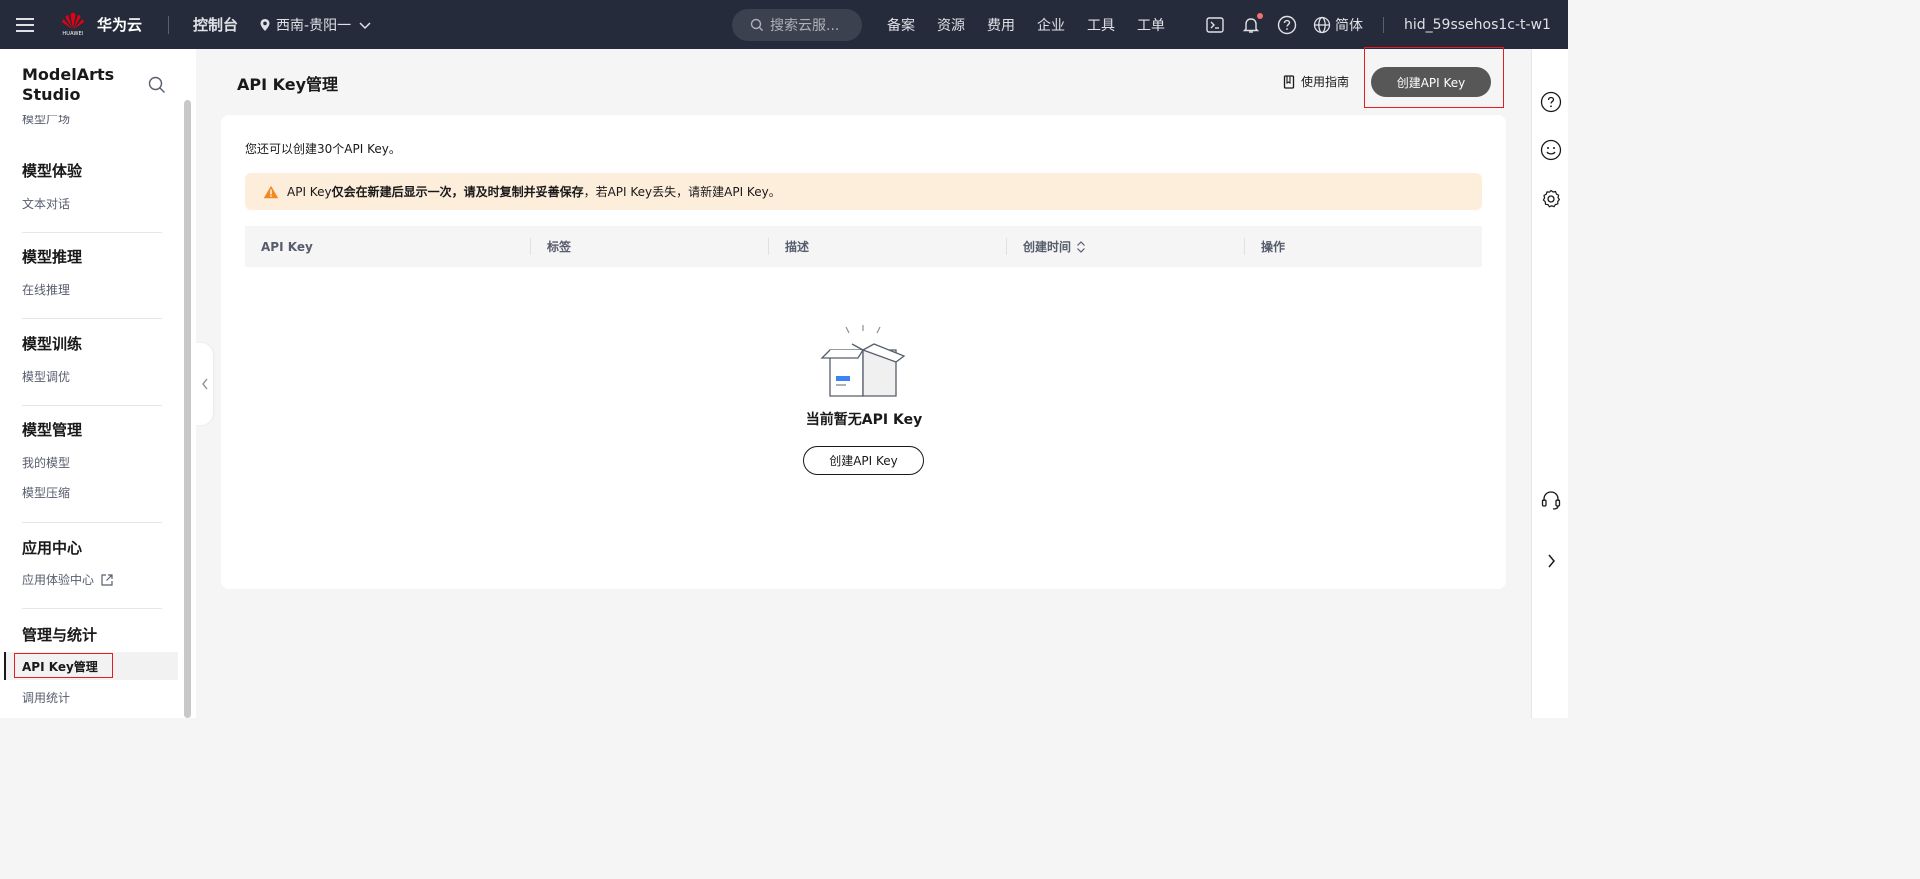  I want to click on usage-guide-link: 使用指南, so click(1316, 81).